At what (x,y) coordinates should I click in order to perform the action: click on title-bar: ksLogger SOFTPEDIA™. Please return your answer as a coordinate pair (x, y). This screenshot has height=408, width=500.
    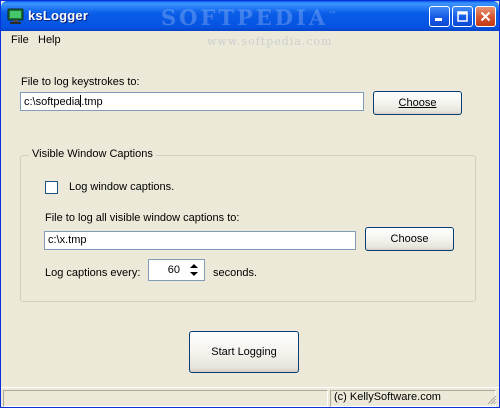
    Looking at the image, I should click on (250, 16).